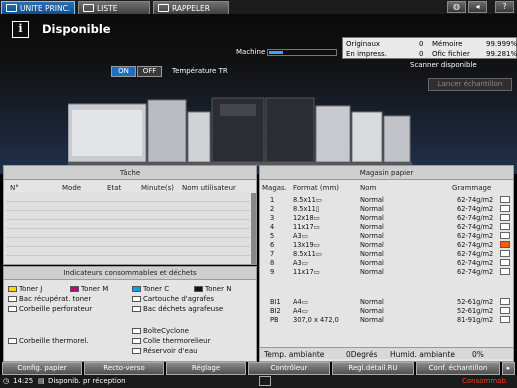  I want to click on keyboard-icon, so click(265, 381).